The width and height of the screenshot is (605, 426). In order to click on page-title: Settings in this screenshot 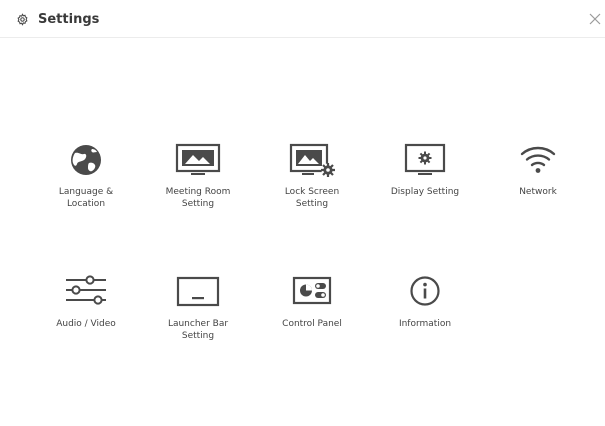, I will do `click(69, 19)`.